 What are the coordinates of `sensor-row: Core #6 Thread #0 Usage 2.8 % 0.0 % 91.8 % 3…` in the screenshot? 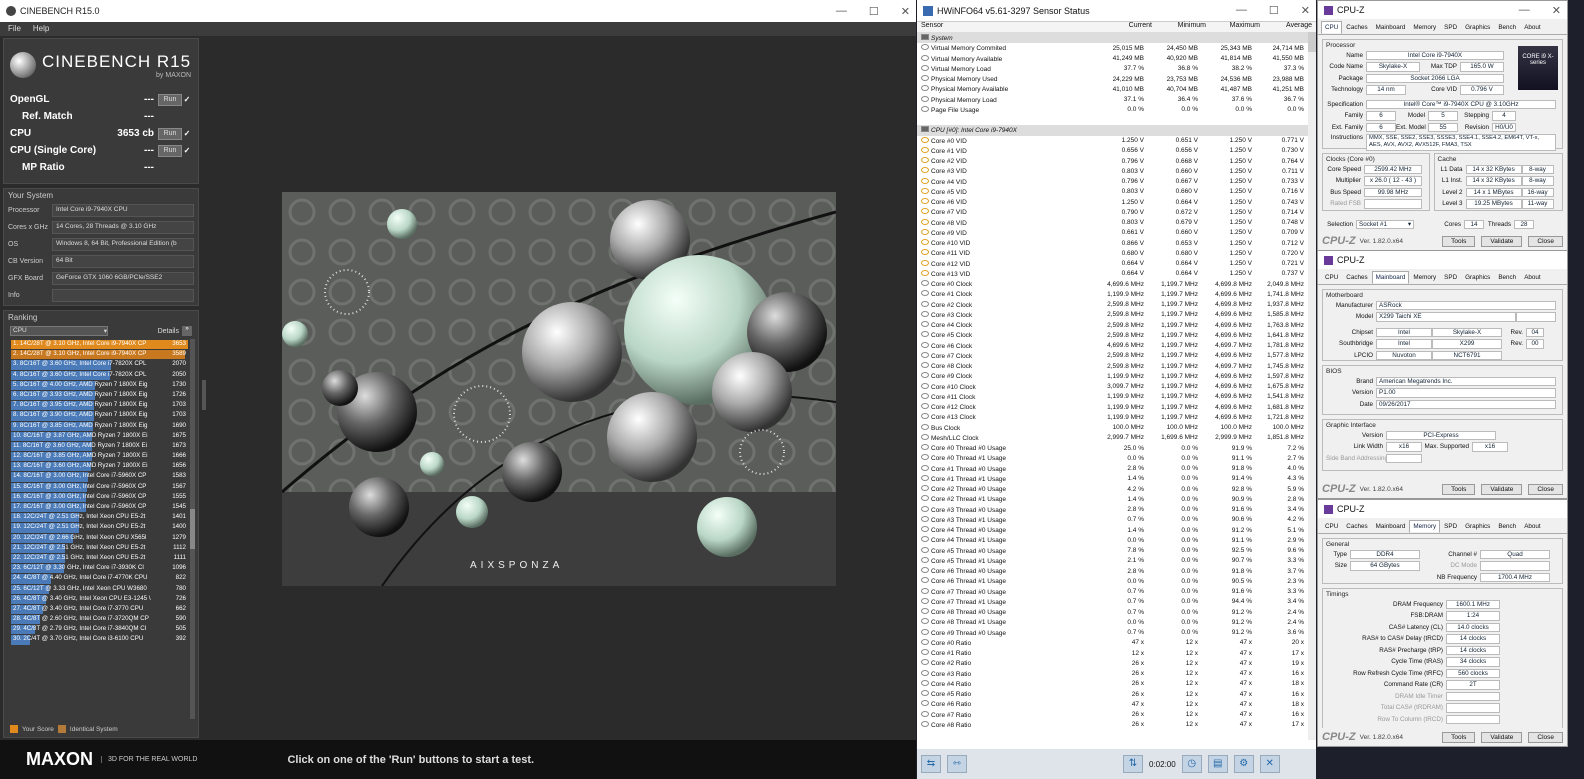 It's located at (1112, 571).